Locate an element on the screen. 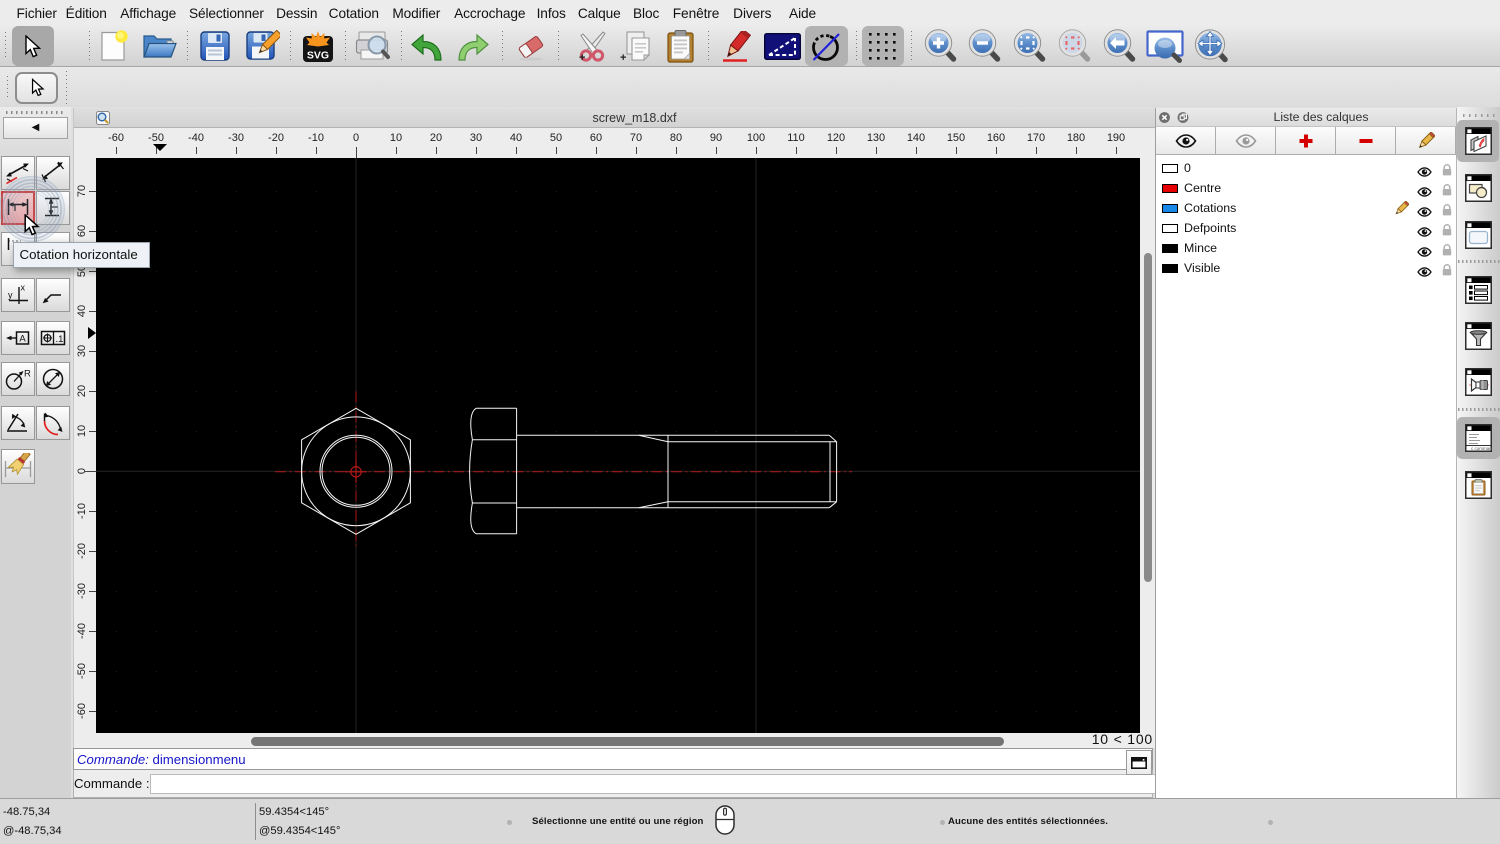 Image resolution: width=1500 pixels, height=844 pixels. svg-text: A is located at coordinates (22, 338).